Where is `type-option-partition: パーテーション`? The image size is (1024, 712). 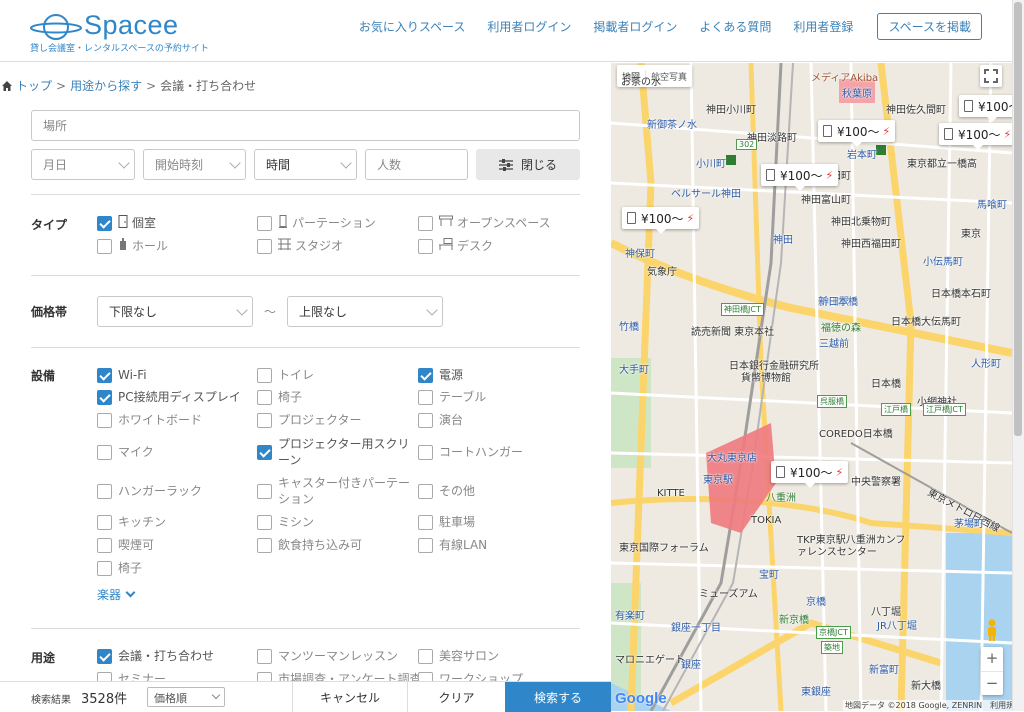
type-option-partition: パーテーション is located at coordinates (316, 223).